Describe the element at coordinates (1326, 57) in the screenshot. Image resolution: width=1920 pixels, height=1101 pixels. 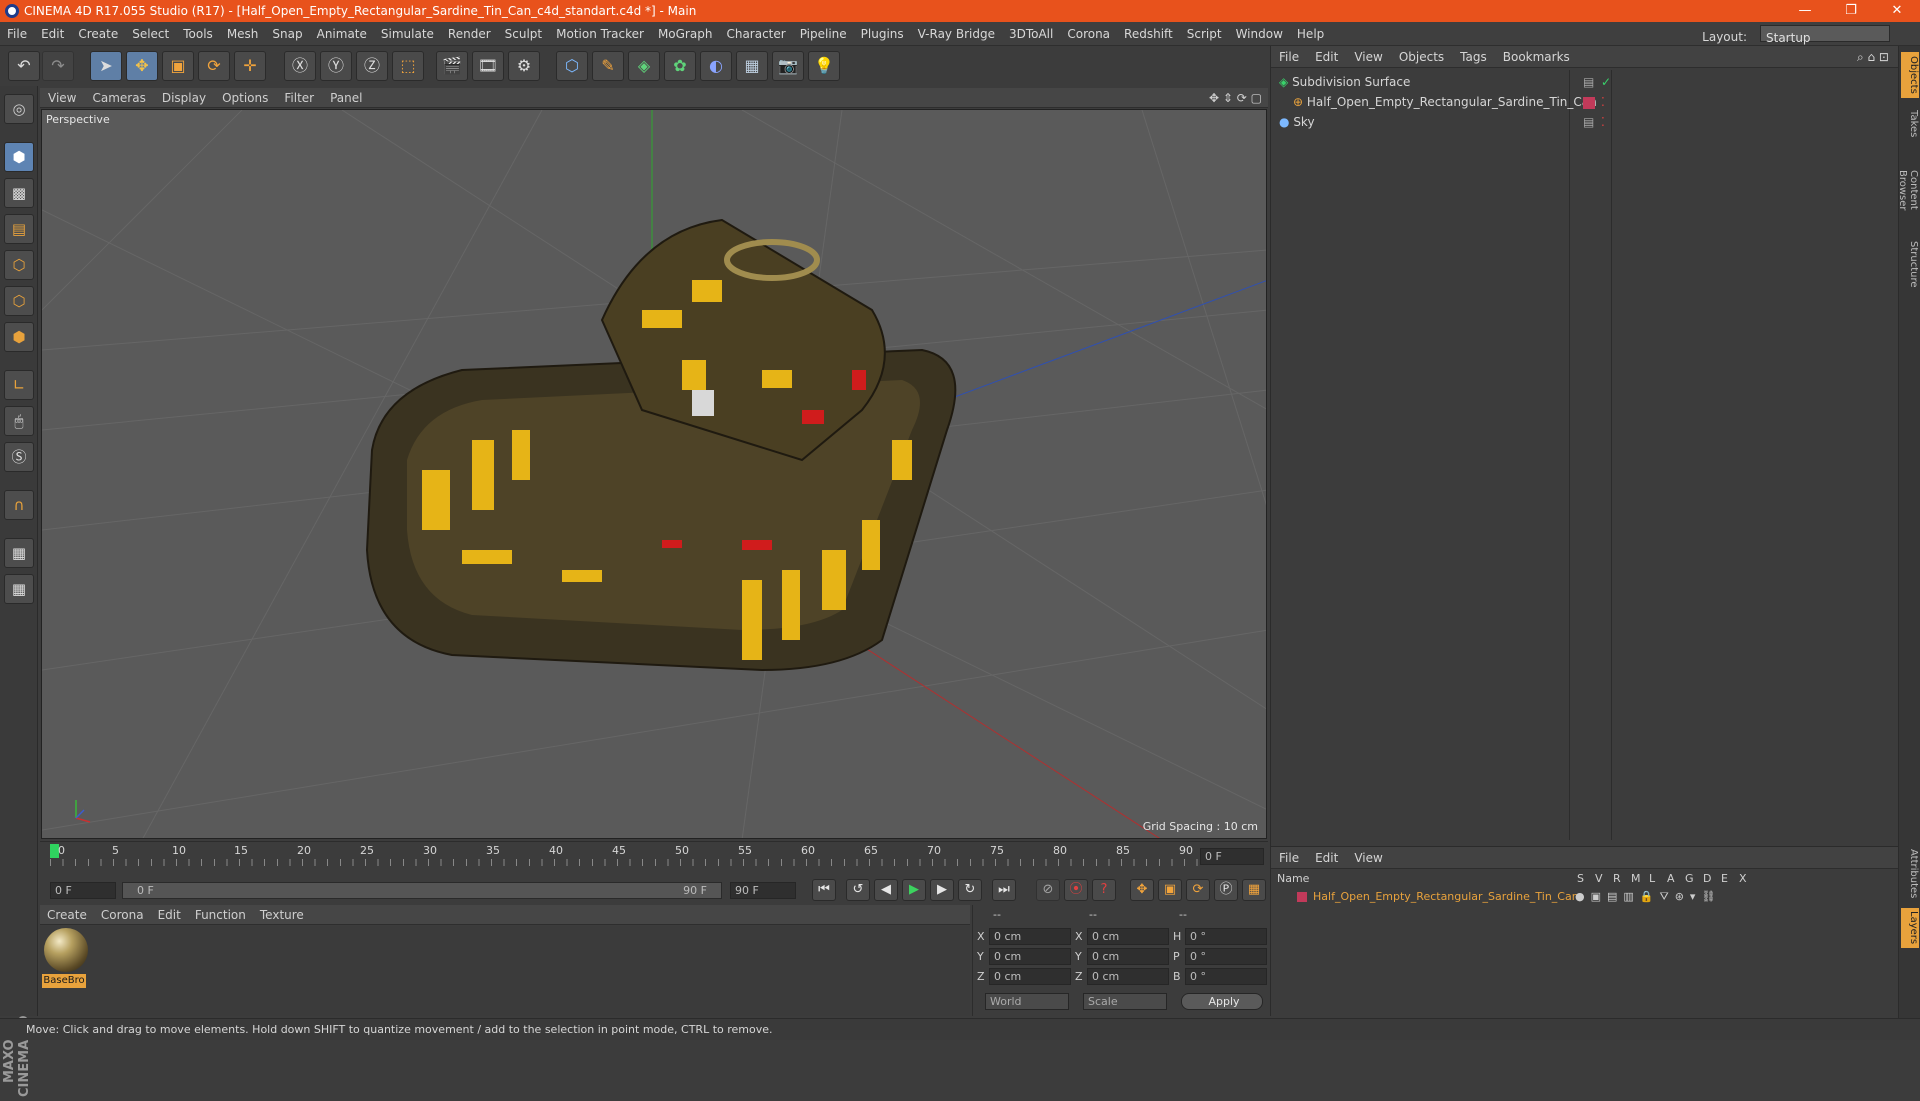
I see `obj-menu-edit: Edit` at that location.